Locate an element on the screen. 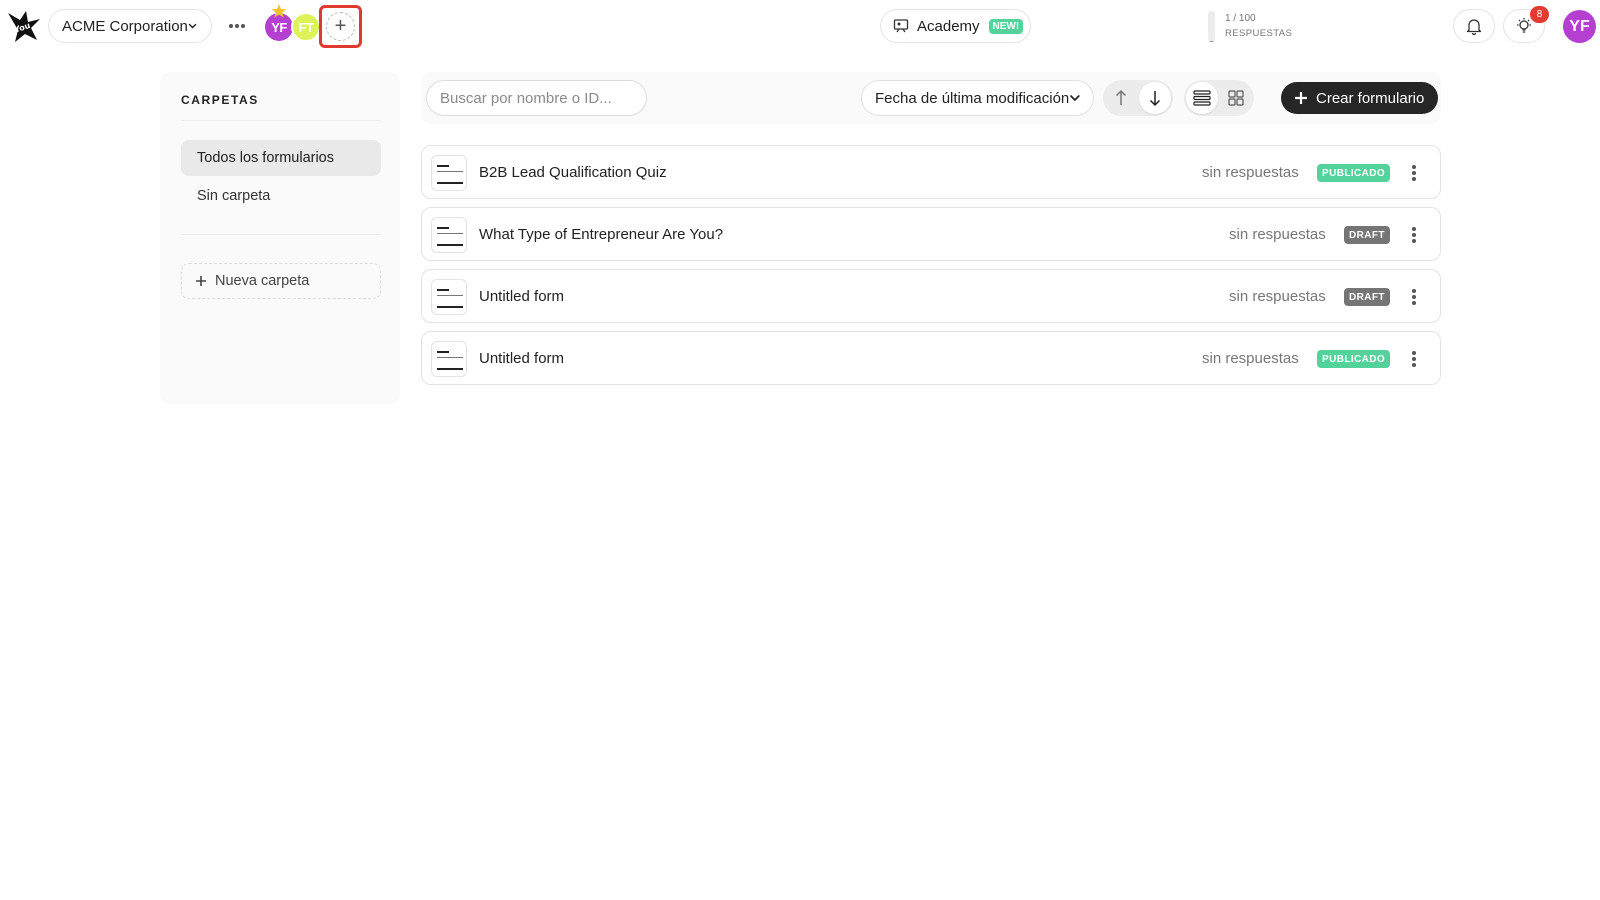 This screenshot has height=900, width=1600. list-view-icon is located at coordinates (1202, 98).